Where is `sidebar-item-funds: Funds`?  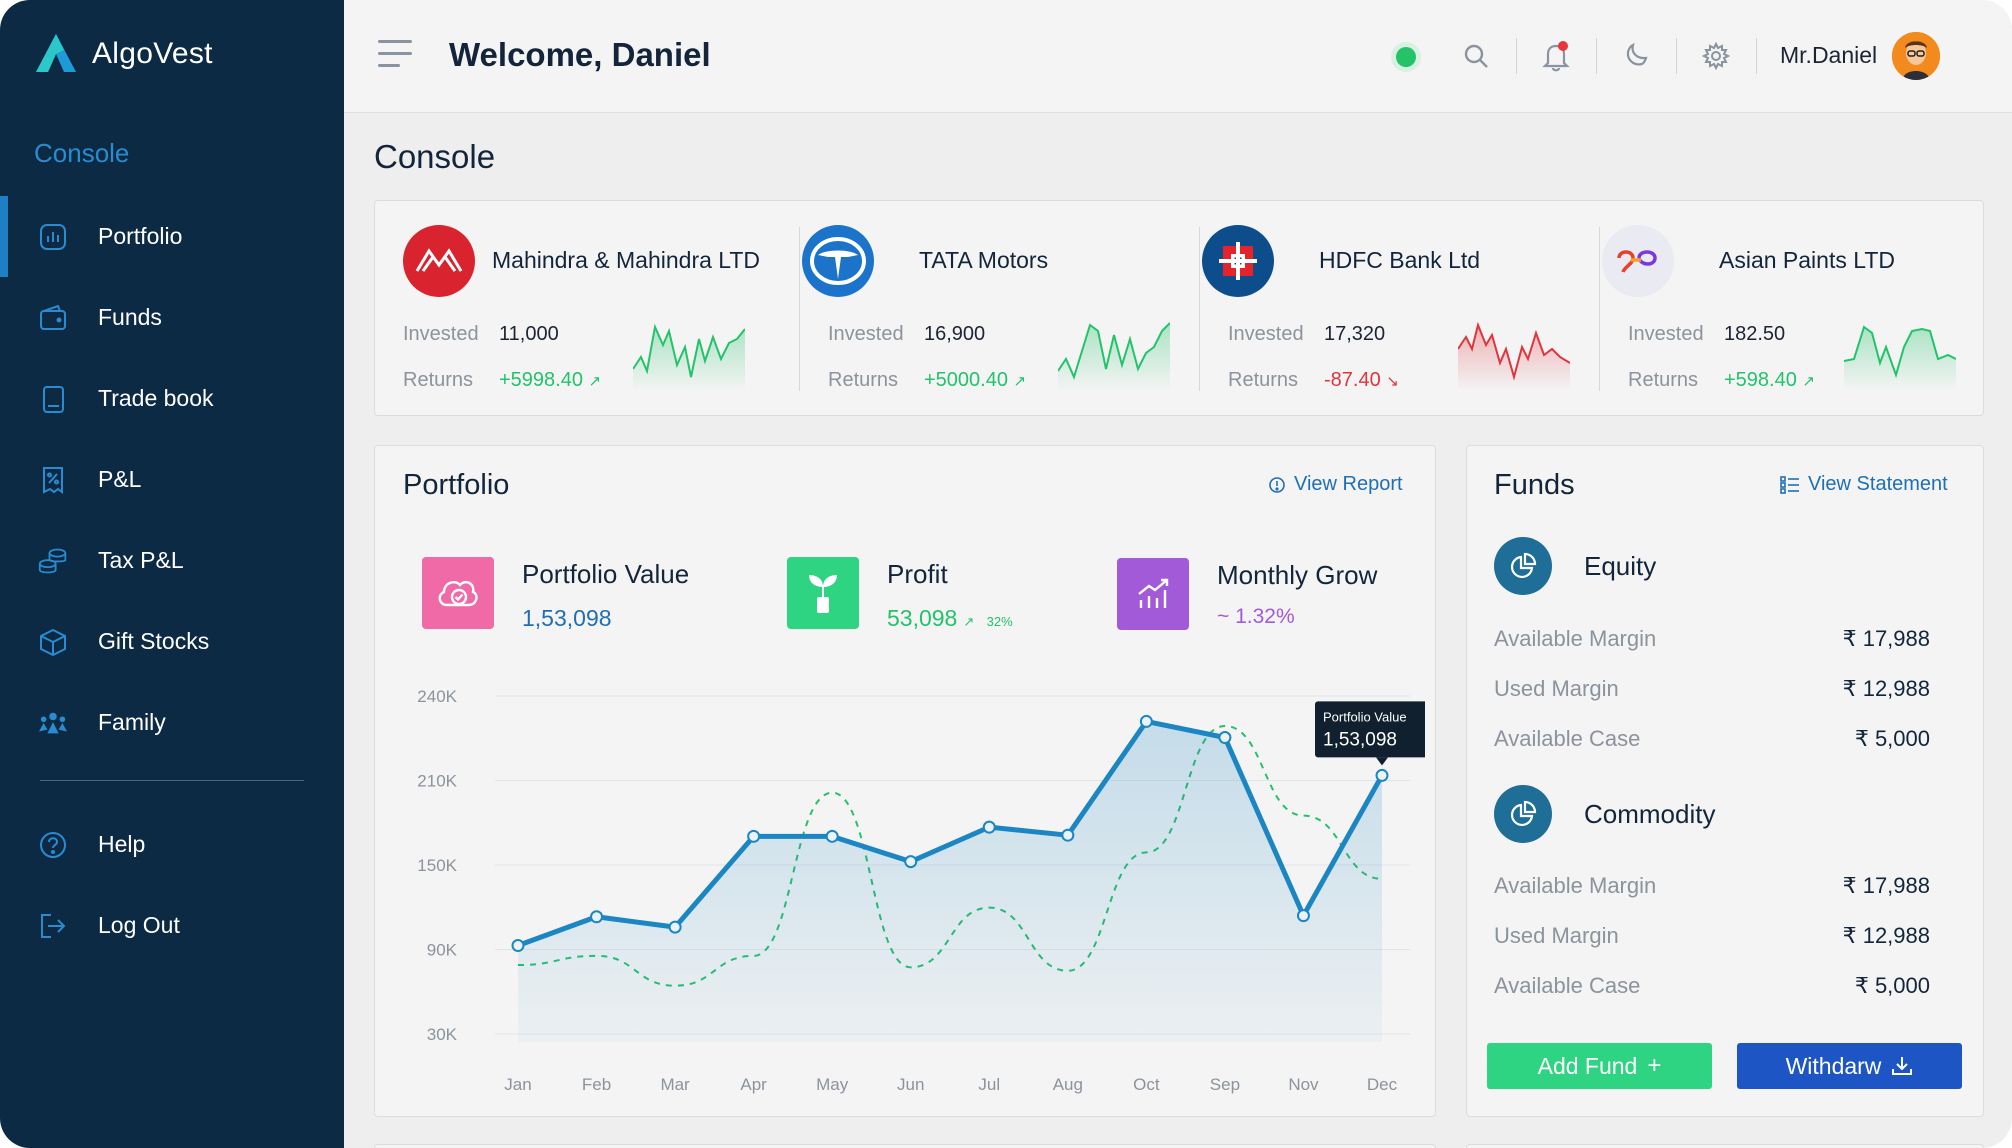 sidebar-item-funds: Funds is located at coordinates (172, 317).